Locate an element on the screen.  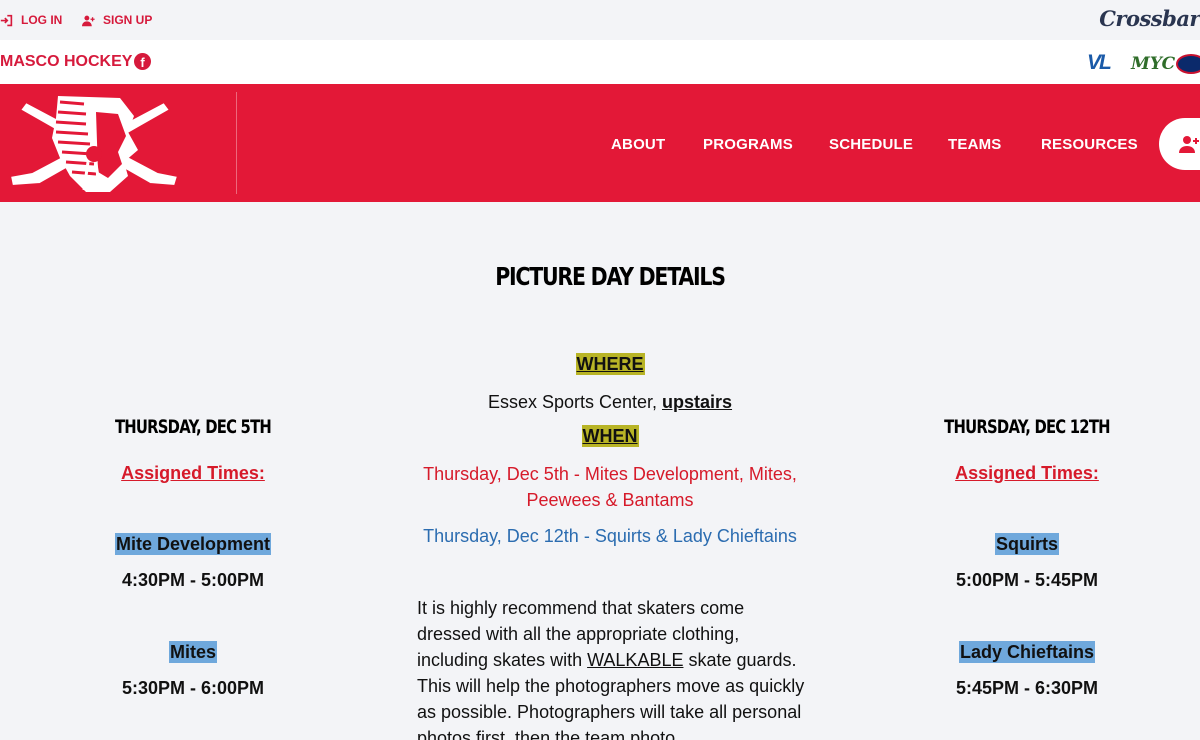
day-heading: THURSDAY, DEC 12TH is located at coordinates (1027, 427).